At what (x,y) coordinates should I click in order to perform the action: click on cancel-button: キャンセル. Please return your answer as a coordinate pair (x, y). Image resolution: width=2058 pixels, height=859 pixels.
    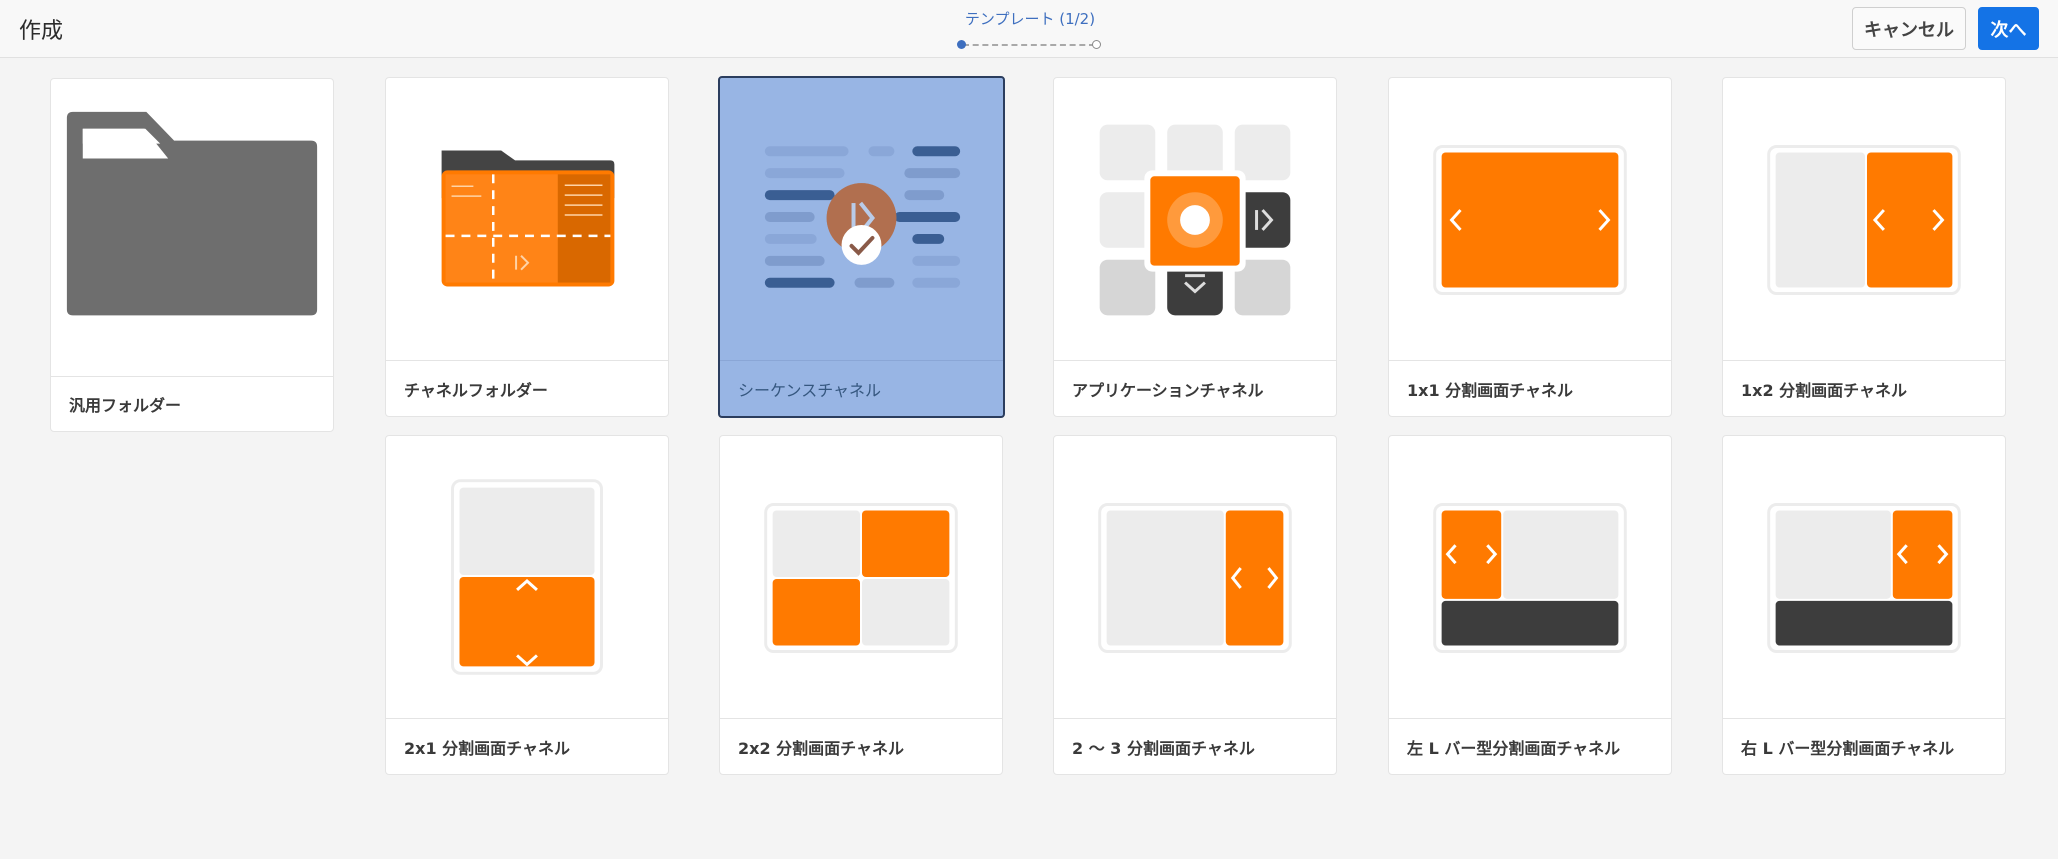
    Looking at the image, I should click on (1909, 28).